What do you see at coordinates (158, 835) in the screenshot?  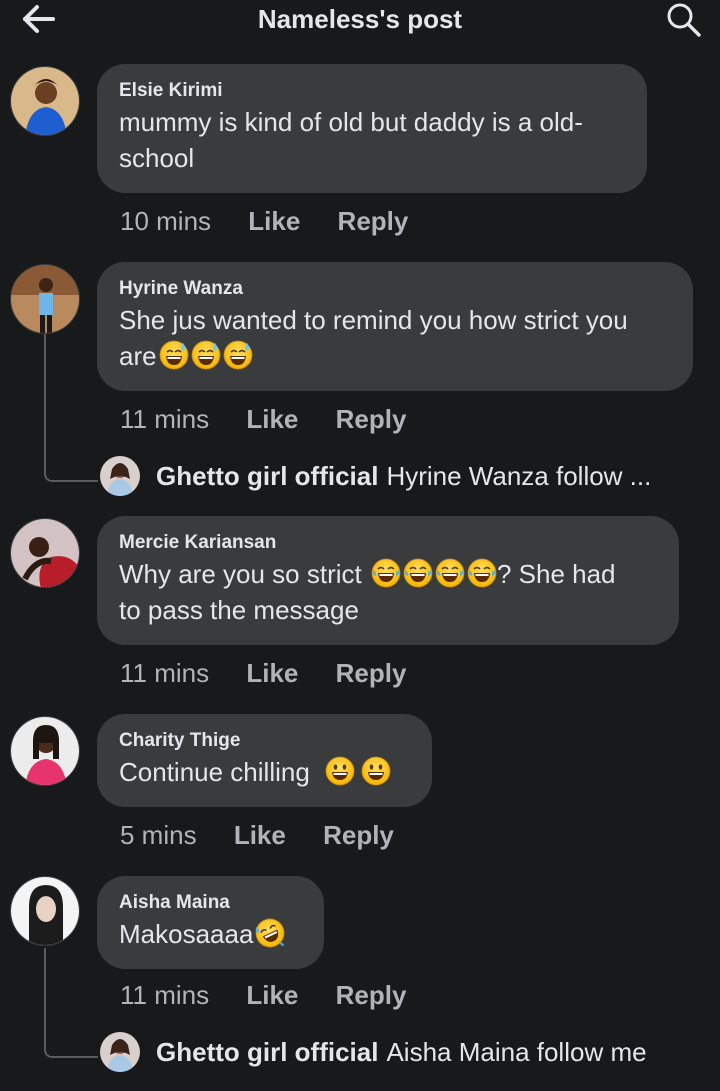 I see `comment-time: 5 mins` at bounding box center [158, 835].